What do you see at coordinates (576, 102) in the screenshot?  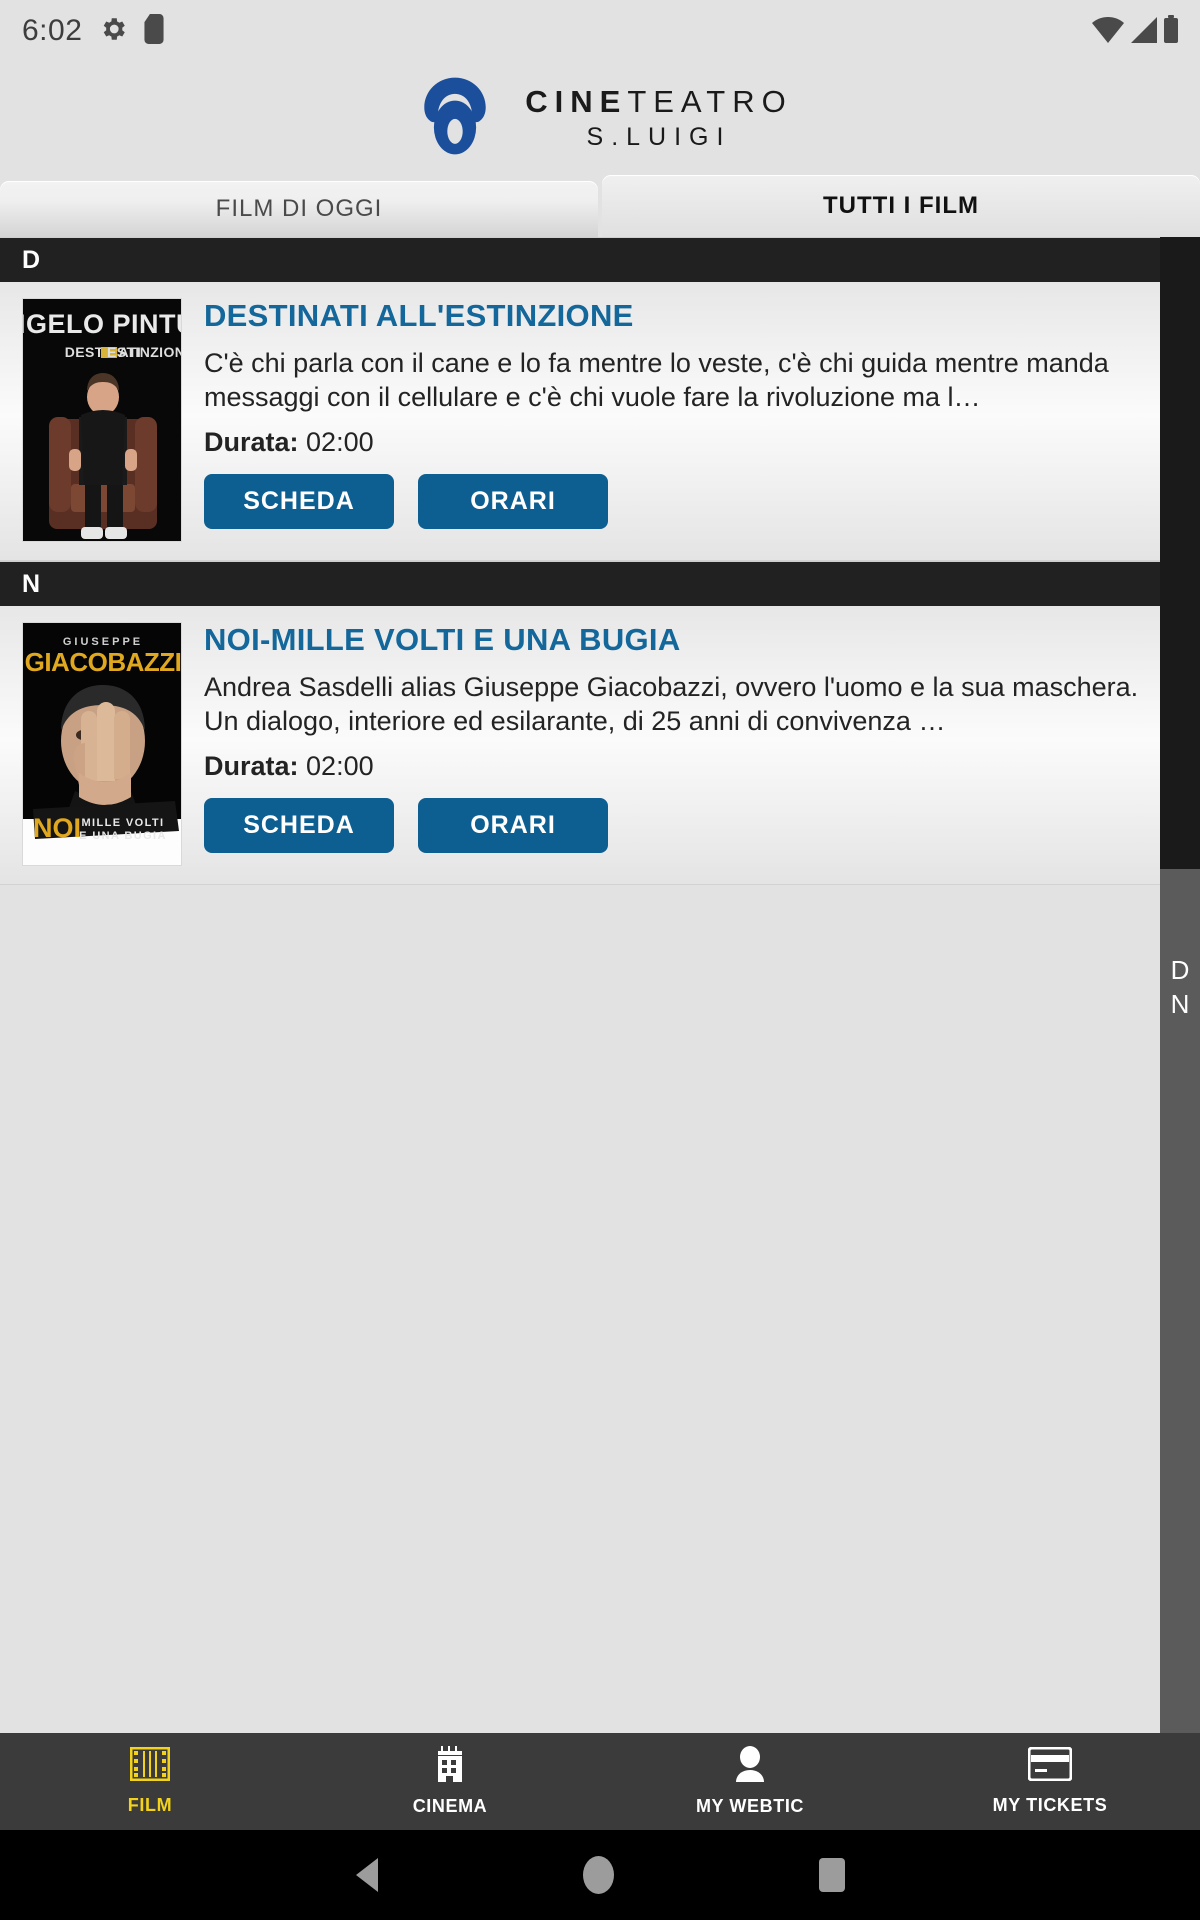 I see `brand-bold: CINE` at bounding box center [576, 102].